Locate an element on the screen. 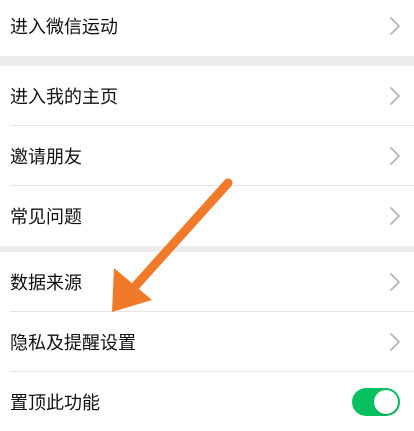  row-label: 隐私及提醒设置 is located at coordinates (73, 343).